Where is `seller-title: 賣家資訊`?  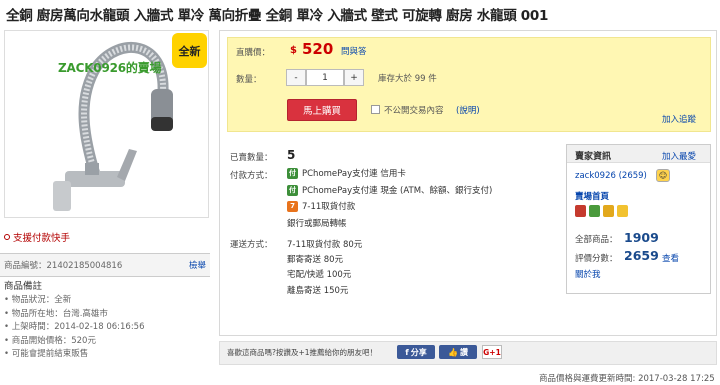 seller-title: 賣家資訊 is located at coordinates (593, 157).